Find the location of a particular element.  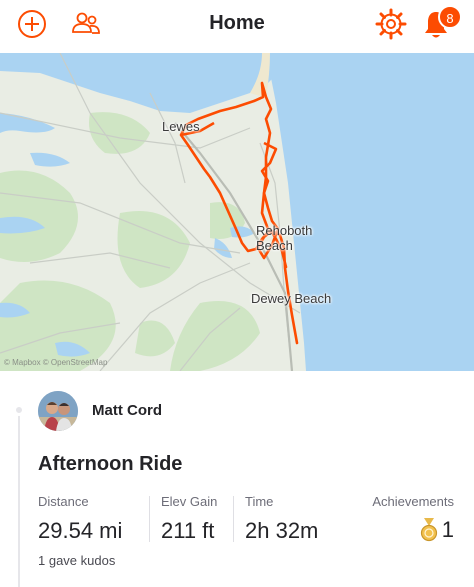

stat-value: 2h 32m is located at coordinates (282, 530).